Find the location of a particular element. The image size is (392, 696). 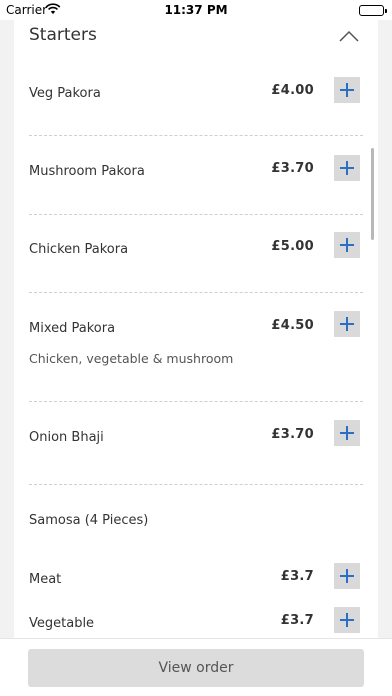

menu-item: Chicken Pakora £5.00 is located at coordinates (196, 261).